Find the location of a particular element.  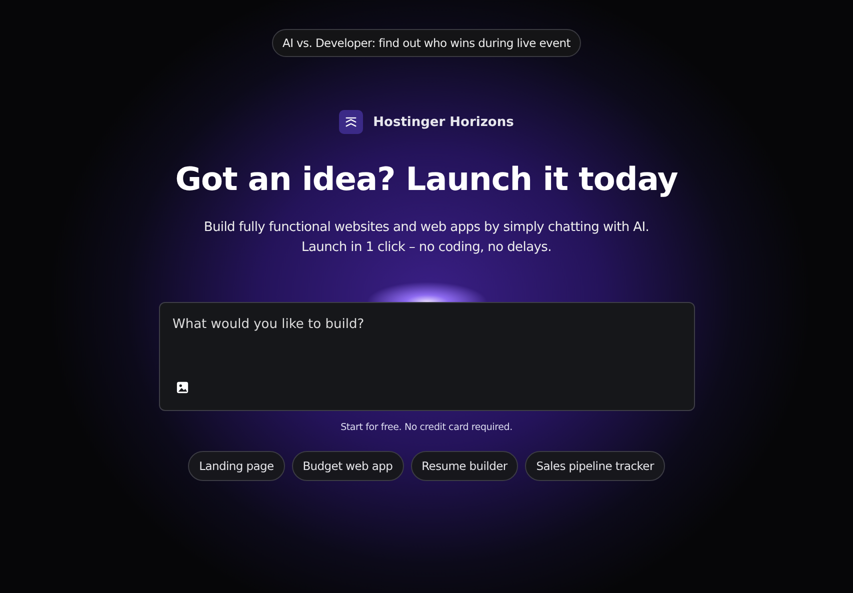

suggestion-chip: Sales pipeline tracker is located at coordinates (595, 466).